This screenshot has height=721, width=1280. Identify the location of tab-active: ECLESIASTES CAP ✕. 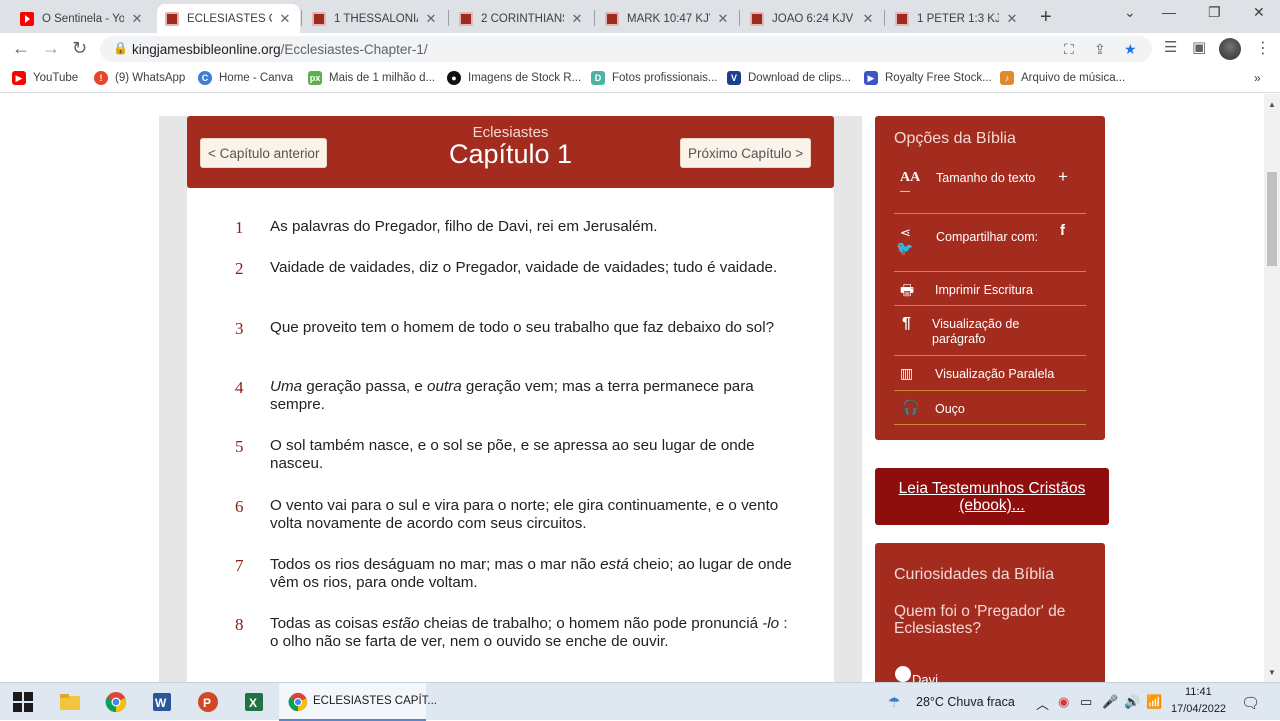
(228, 18).